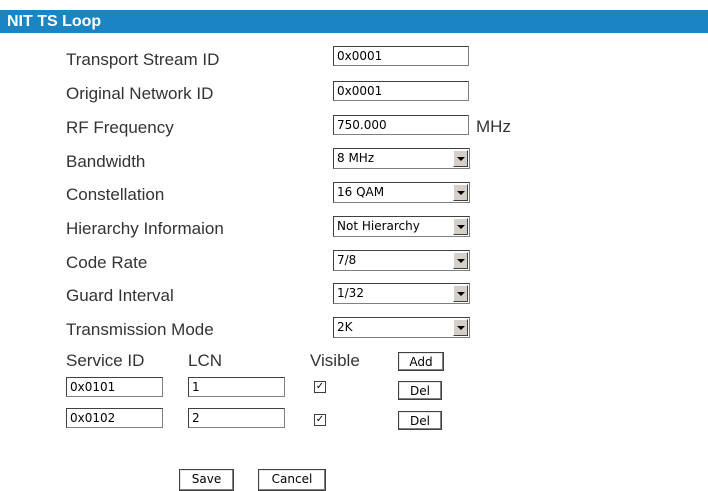  Describe the element at coordinates (54, 21) in the screenshot. I see `panel-title: NIT TS Loop` at that location.